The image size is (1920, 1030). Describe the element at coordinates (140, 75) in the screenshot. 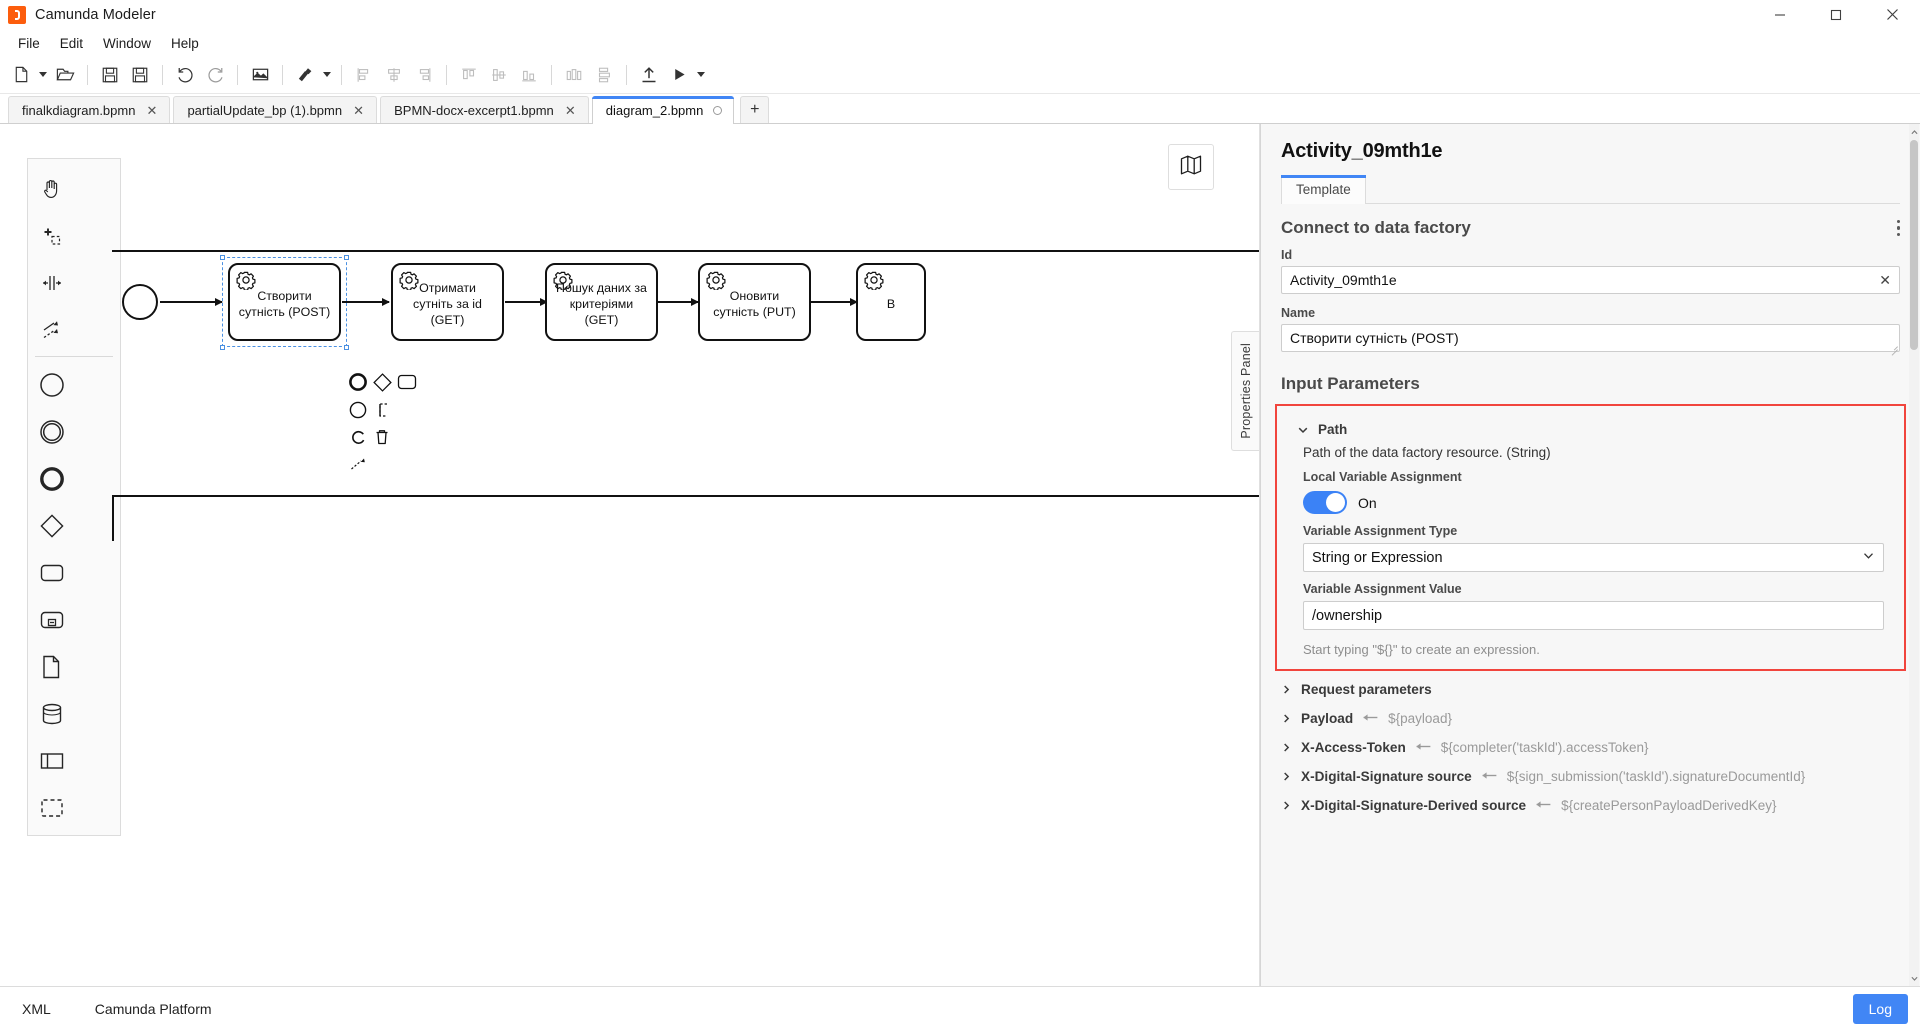

I see `save-as-button` at that location.